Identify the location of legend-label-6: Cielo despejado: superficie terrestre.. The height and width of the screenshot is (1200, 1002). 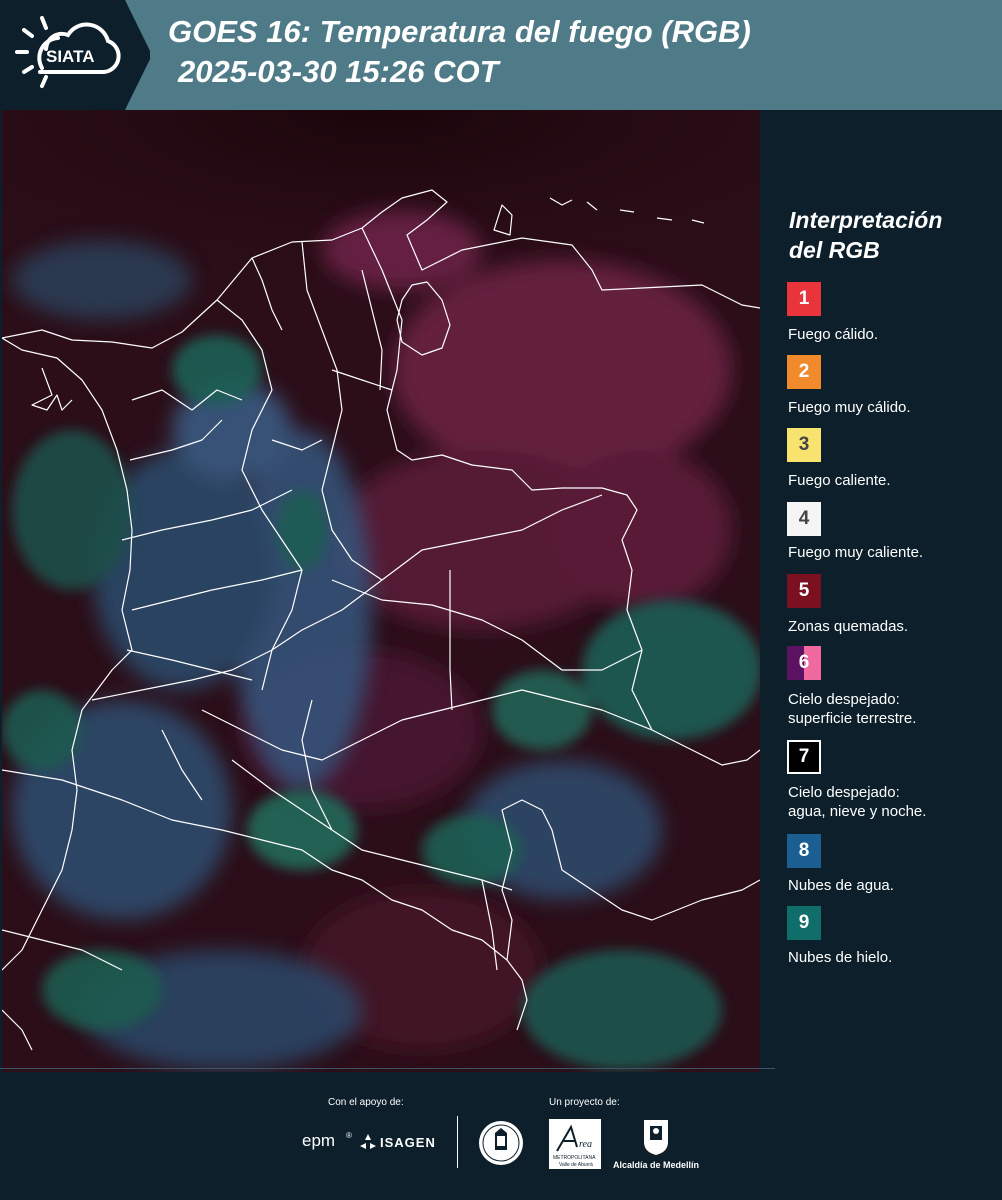
(893, 709).